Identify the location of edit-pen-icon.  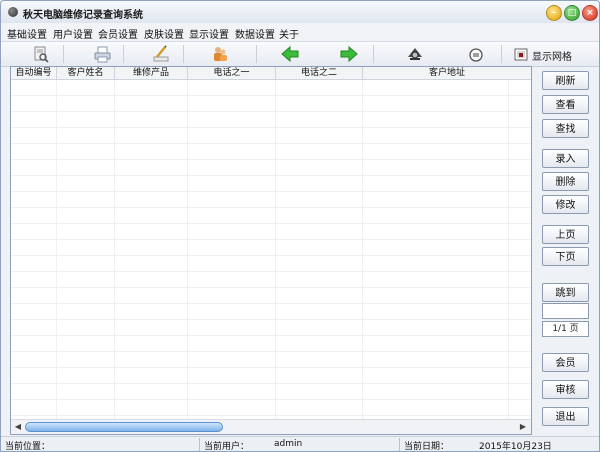
(161, 54).